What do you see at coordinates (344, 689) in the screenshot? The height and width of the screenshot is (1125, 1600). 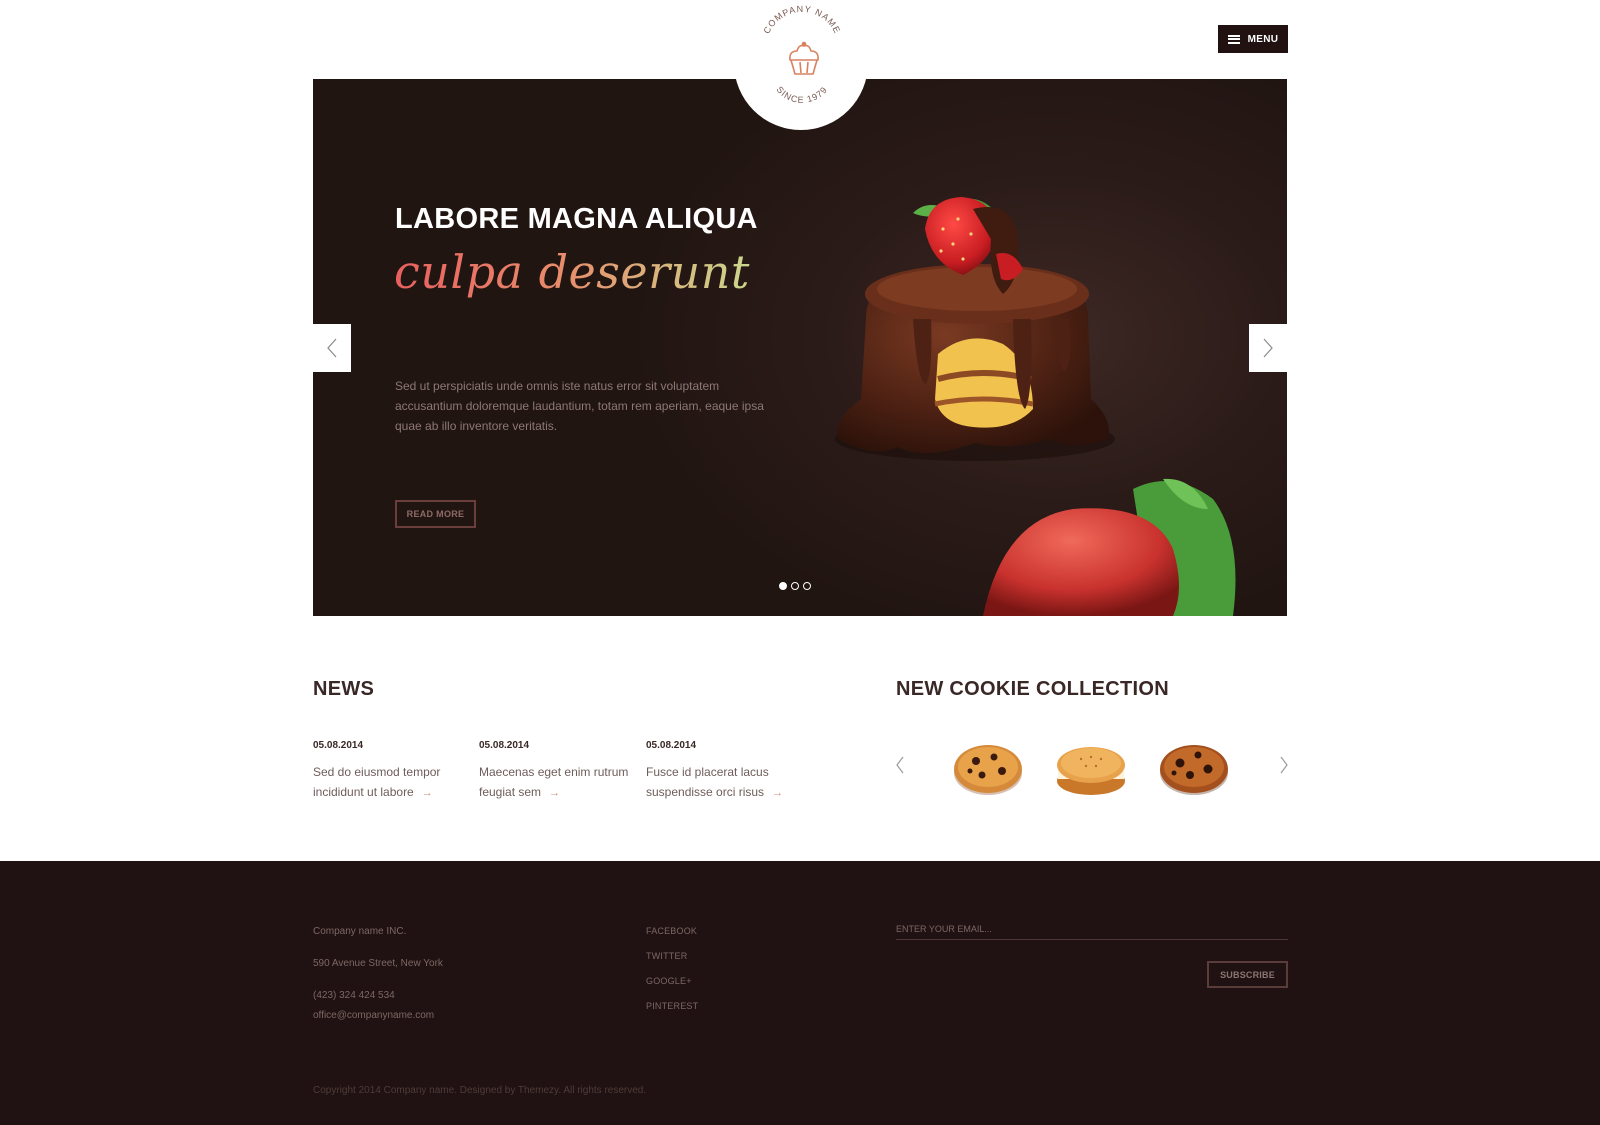 I see `news-title: NEWS` at bounding box center [344, 689].